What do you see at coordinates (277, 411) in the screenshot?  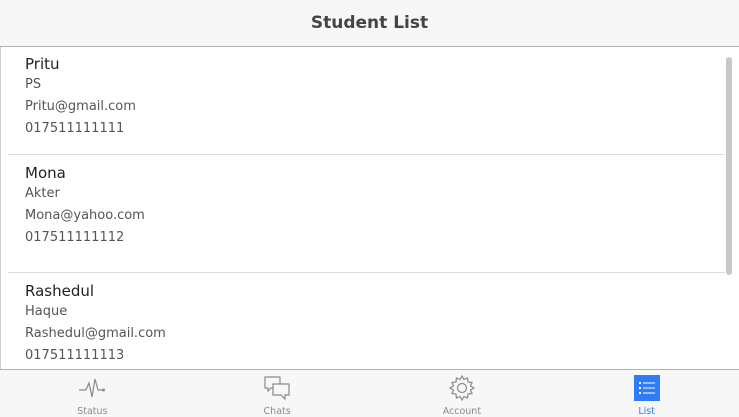 I see `tab-label: Chats` at bounding box center [277, 411].